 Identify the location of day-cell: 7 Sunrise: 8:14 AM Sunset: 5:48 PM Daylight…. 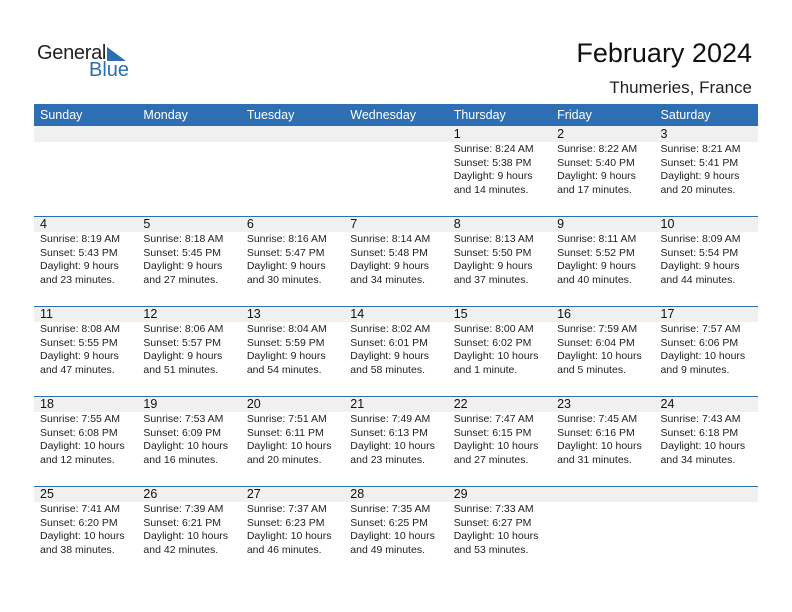
(395, 251).